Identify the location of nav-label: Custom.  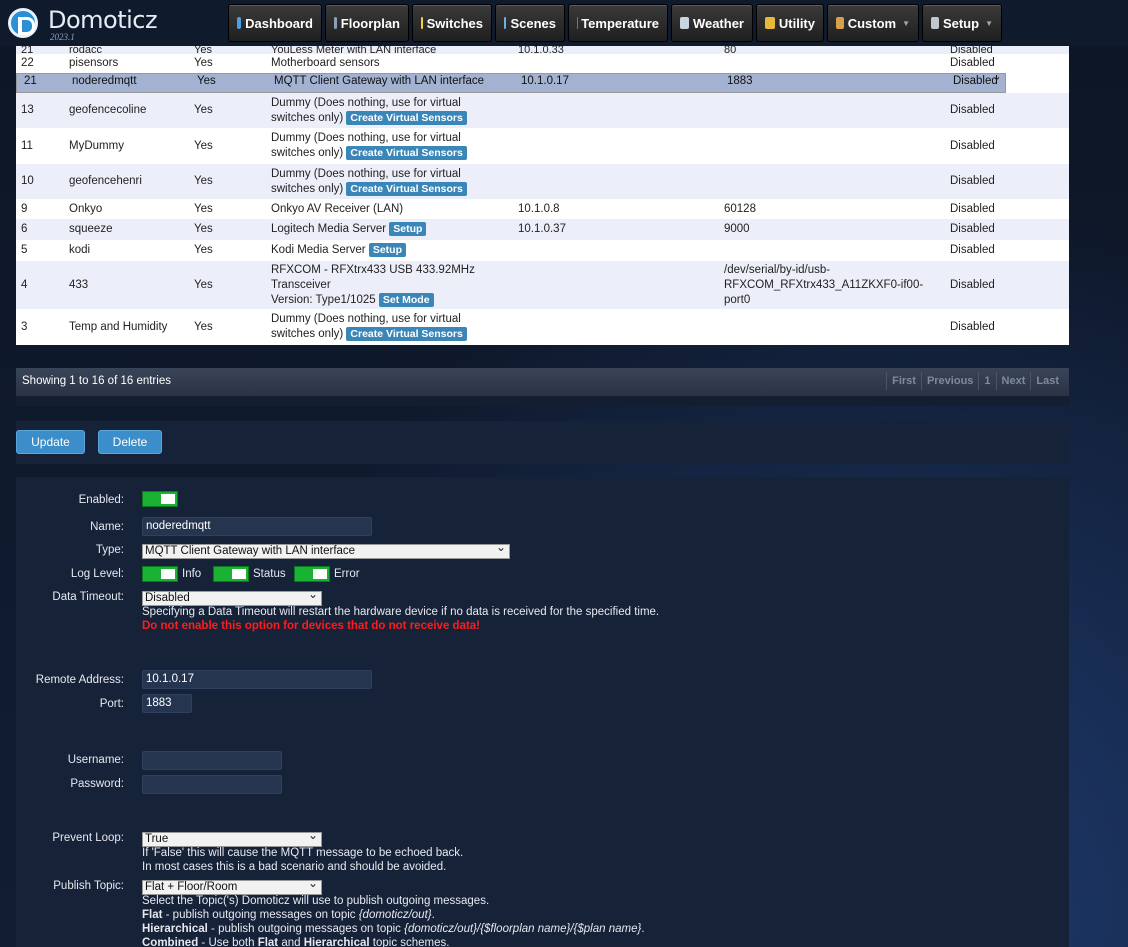
(872, 23).